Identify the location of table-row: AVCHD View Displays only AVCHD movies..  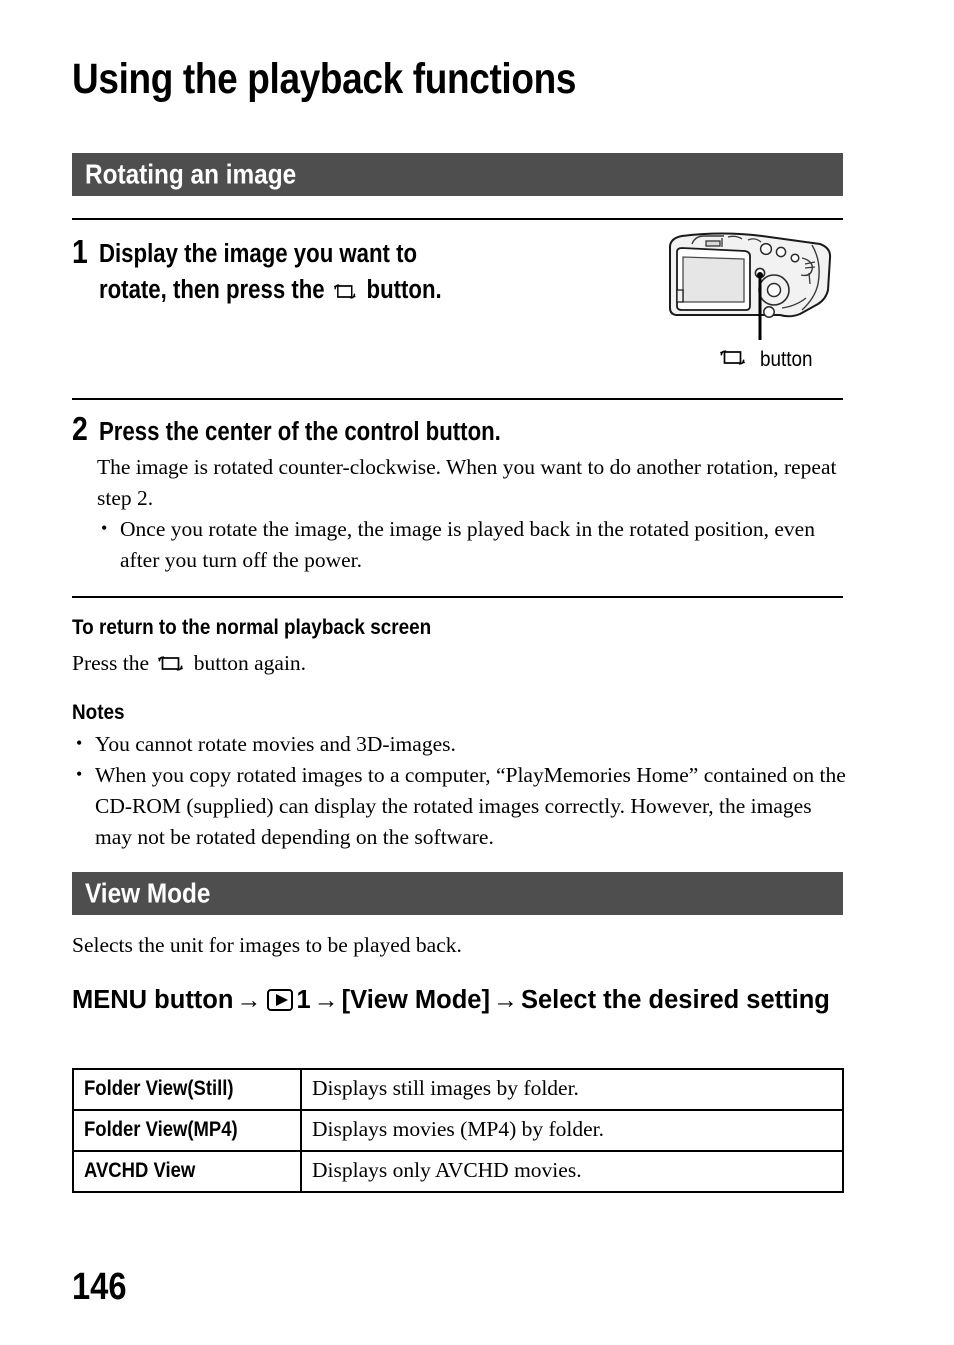
(458, 1171).